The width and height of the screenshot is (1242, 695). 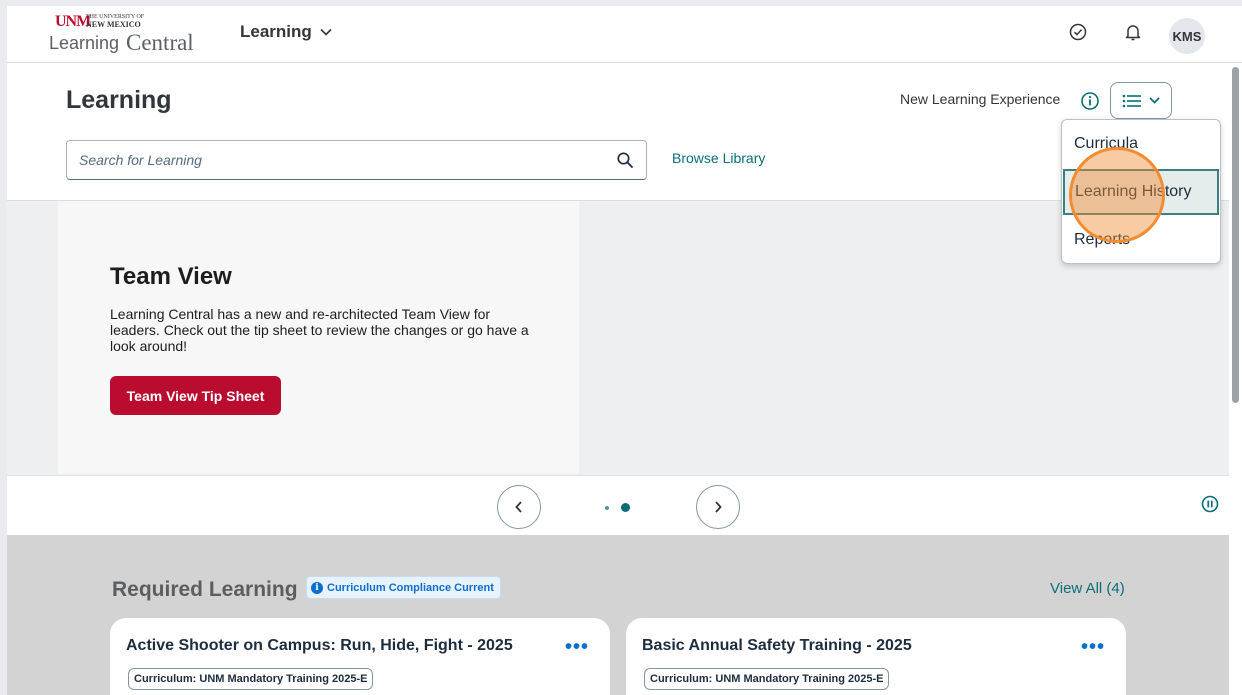 I want to click on new-experience-label: New Learning Experience, so click(x=980, y=99).